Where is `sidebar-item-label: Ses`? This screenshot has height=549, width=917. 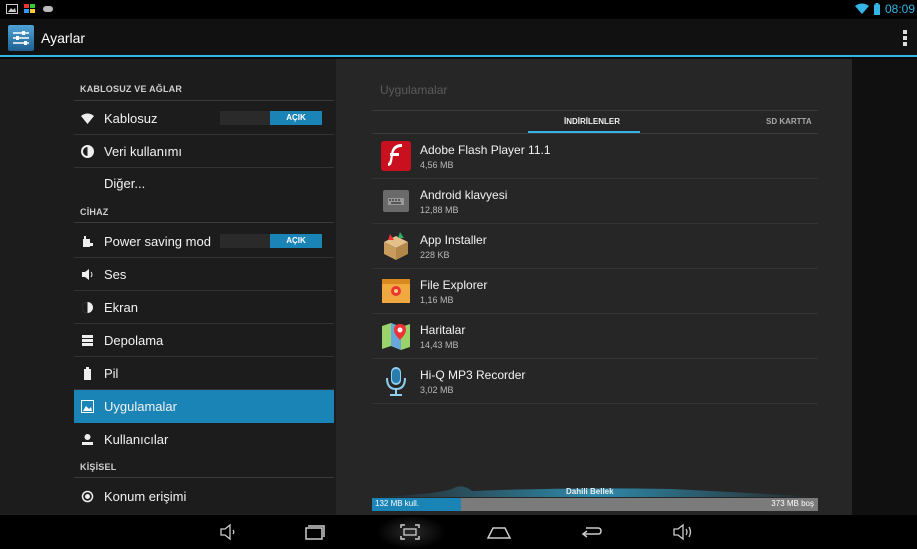
sidebar-item-label: Ses is located at coordinates (115, 274).